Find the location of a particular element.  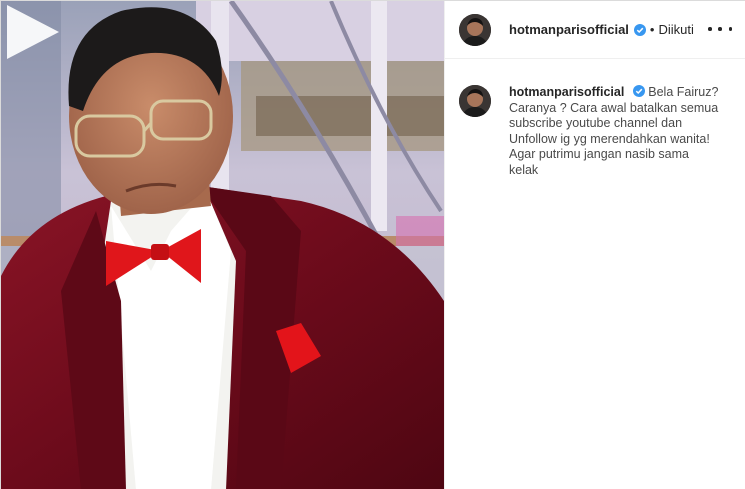

caption-author-avatar is located at coordinates (475, 101).